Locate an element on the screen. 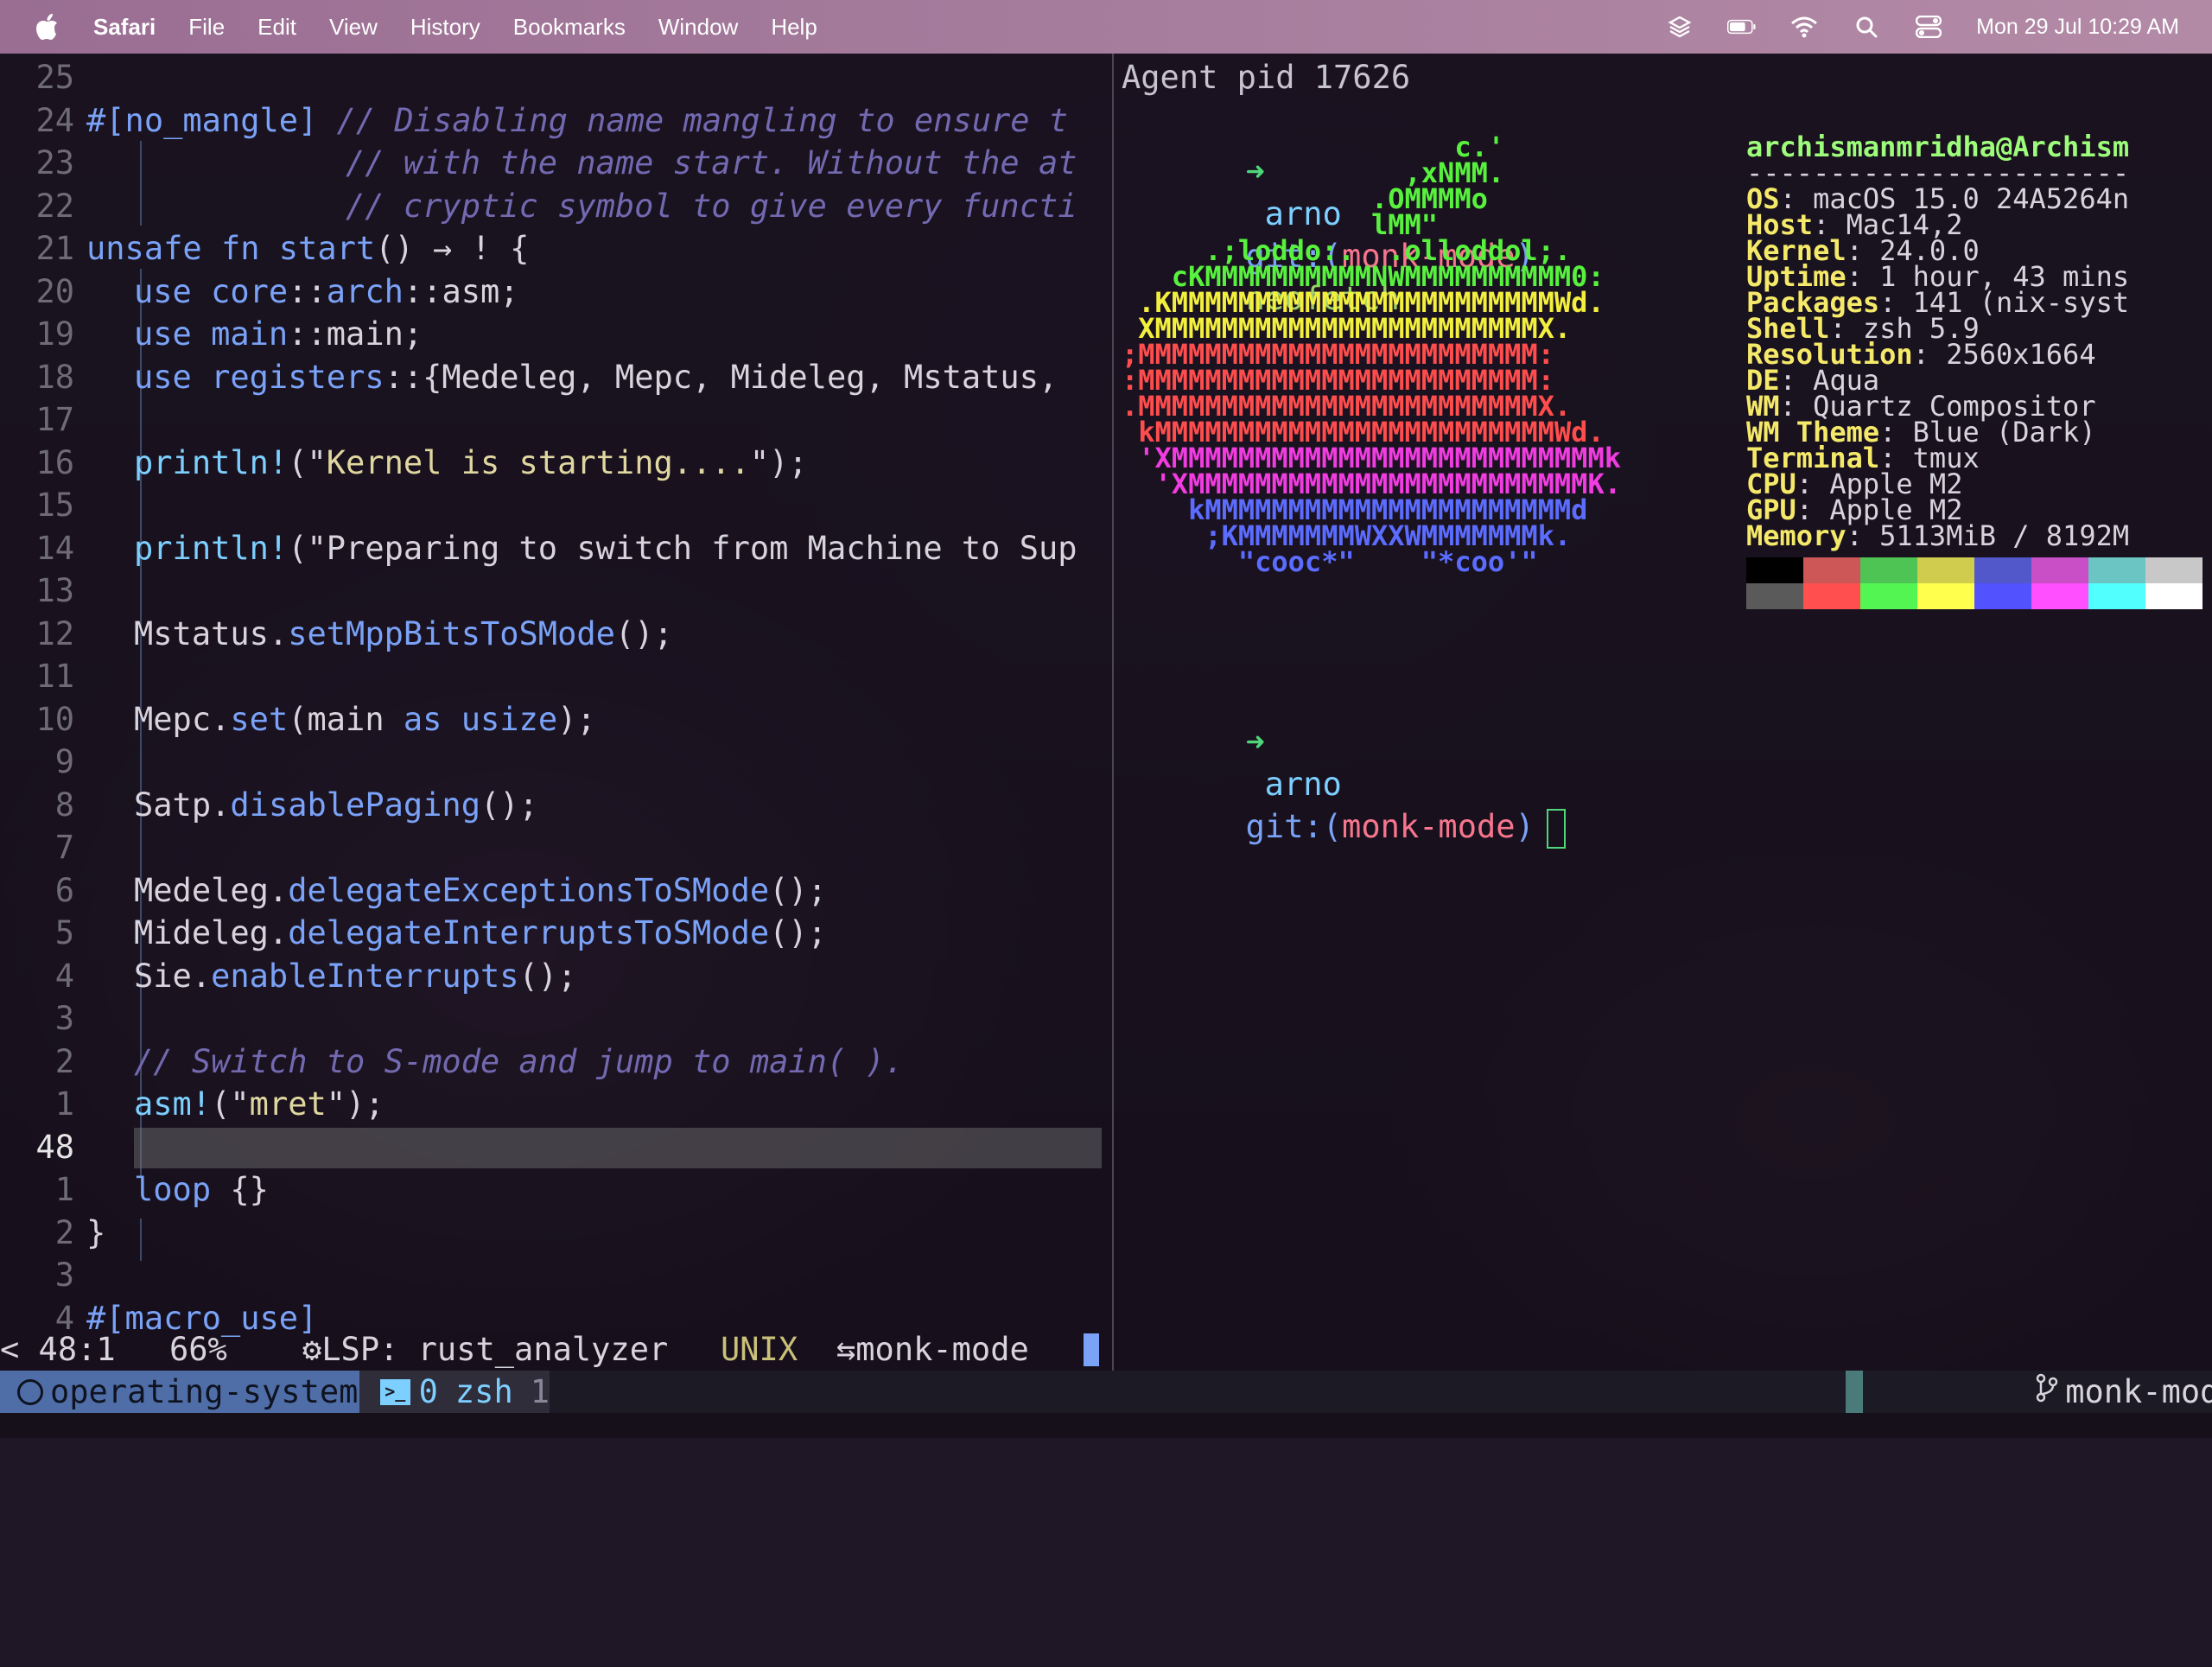 The width and height of the screenshot is (2212, 1667). line-number: 23 is located at coordinates (54, 162).